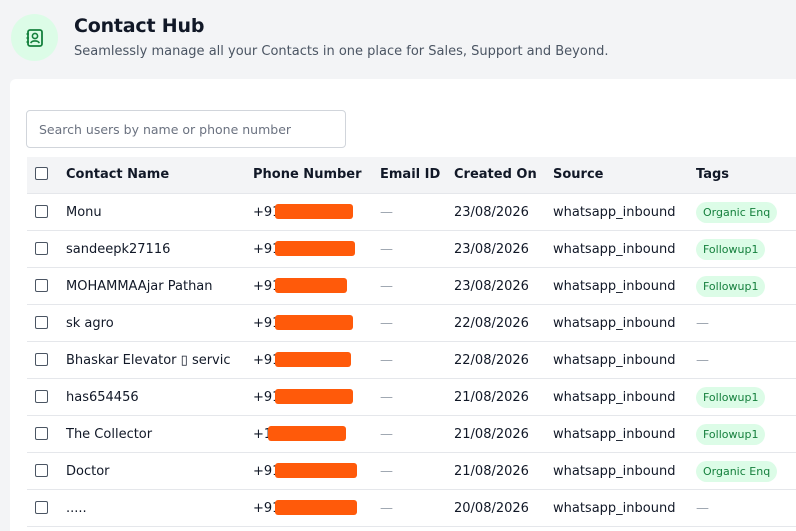  Describe the element at coordinates (411, 508) in the screenshot. I see `table-row: ..... +91—20/08/2026 whatsapp_inbound —` at that location.